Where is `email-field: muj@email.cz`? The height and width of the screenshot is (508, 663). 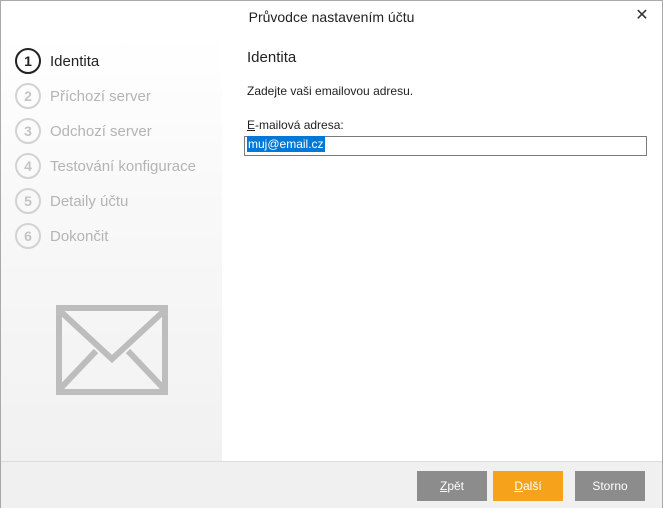 email-field: muj@email.cz is located at coordinates (445, 146).